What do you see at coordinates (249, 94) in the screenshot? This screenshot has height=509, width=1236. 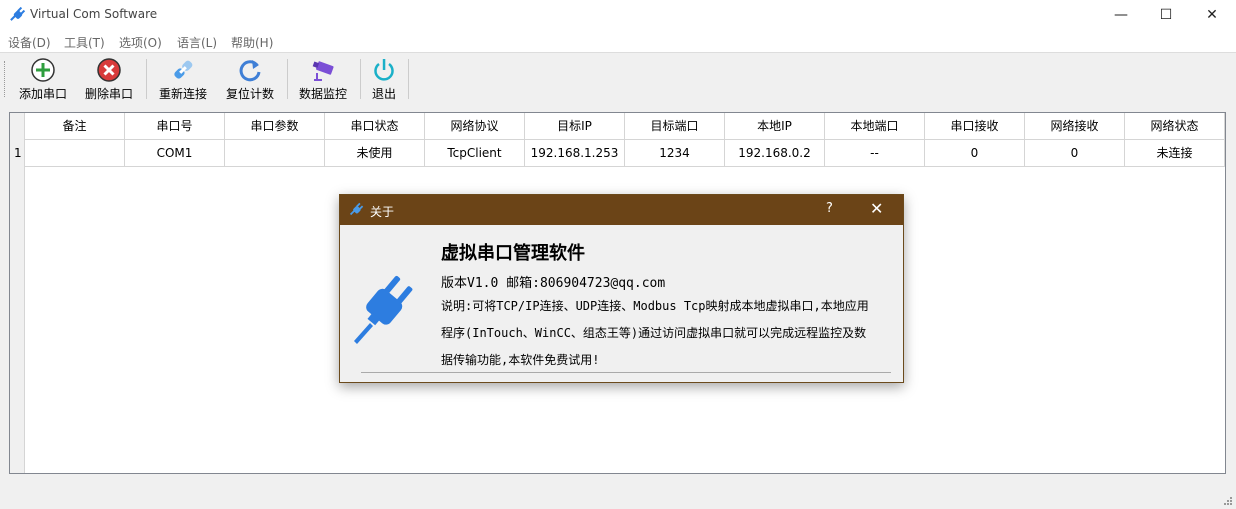 I see `reset-count-label: 复位计数` at bounding box center [249, 94].